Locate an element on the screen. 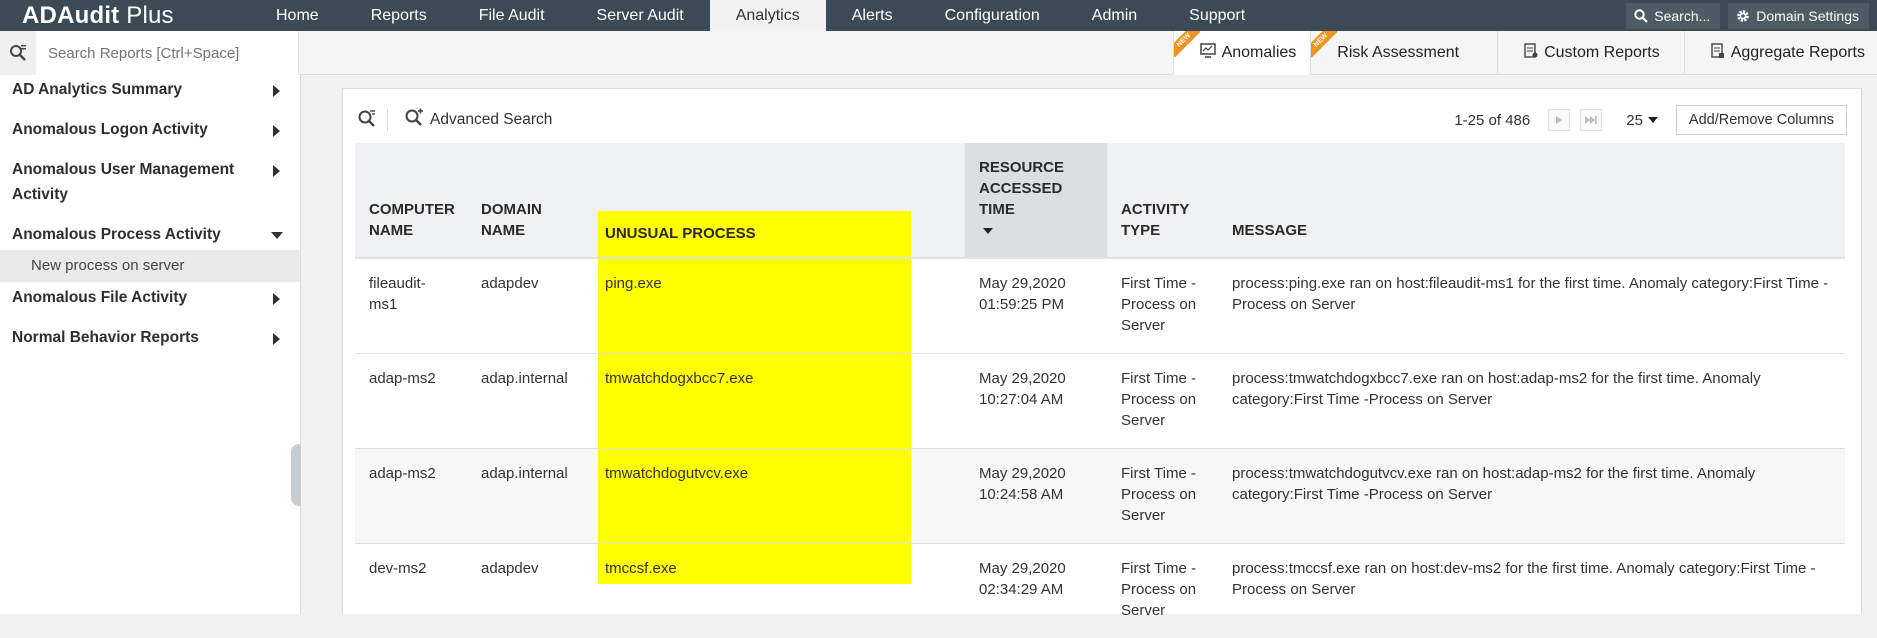 Image resolution: width=1877 pixels, height=638 pixels. column-header-label: RESOURCE ACCESSED TIME is located at coordinates (1022, 188).